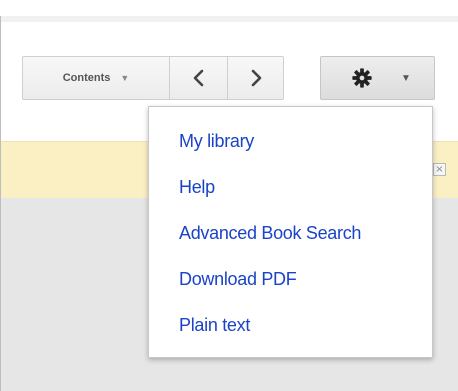  Describe the element at coordinates (216, 141) in the screenshot. I see `menu-item-my-library: My library` at that location.